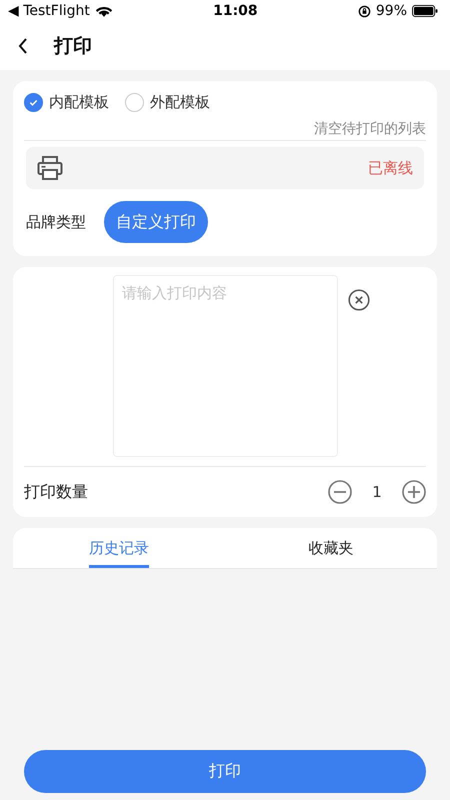 The image size is (450, 800). I want to click on wifi-icon, so click(103, 11).